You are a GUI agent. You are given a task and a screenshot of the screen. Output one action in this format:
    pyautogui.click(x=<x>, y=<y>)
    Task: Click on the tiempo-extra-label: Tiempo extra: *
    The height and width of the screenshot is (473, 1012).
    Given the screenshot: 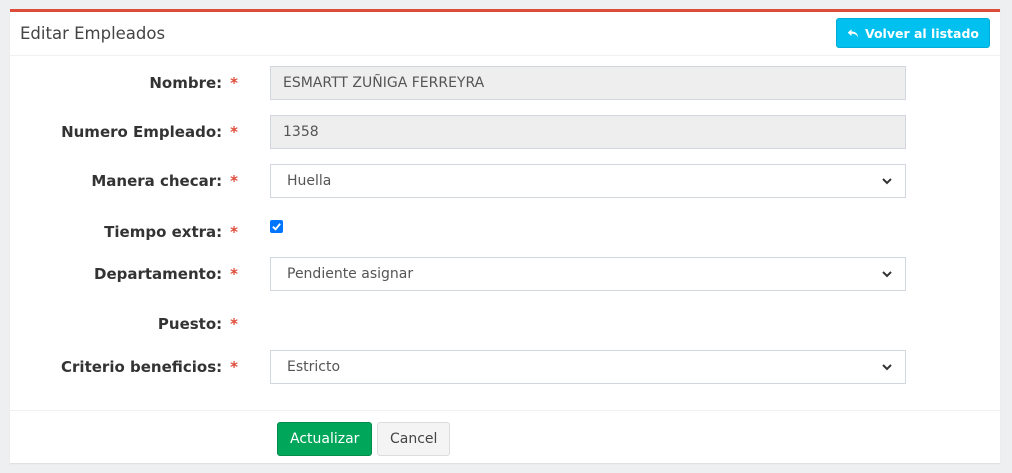 What is the action you would take?
    pyautogui.click(x=171, y=232)
    